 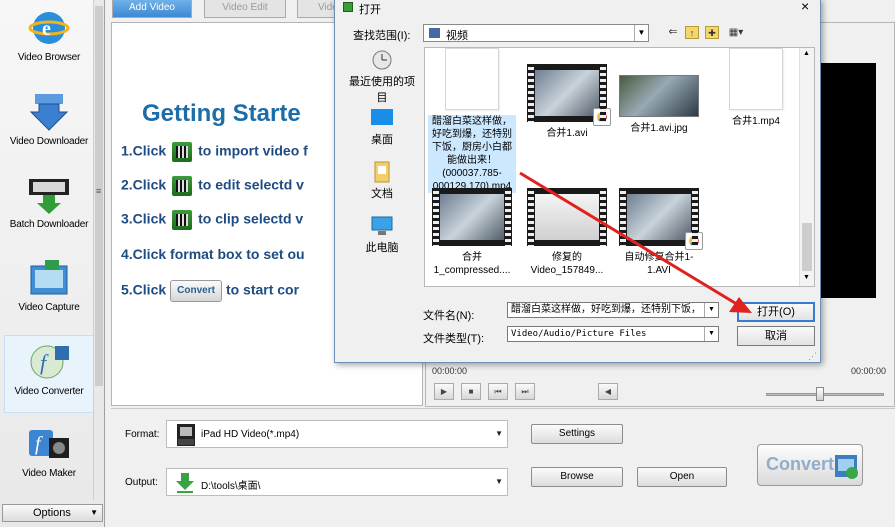 I want to click on converter-icon: f, so click(x=49, y=362).